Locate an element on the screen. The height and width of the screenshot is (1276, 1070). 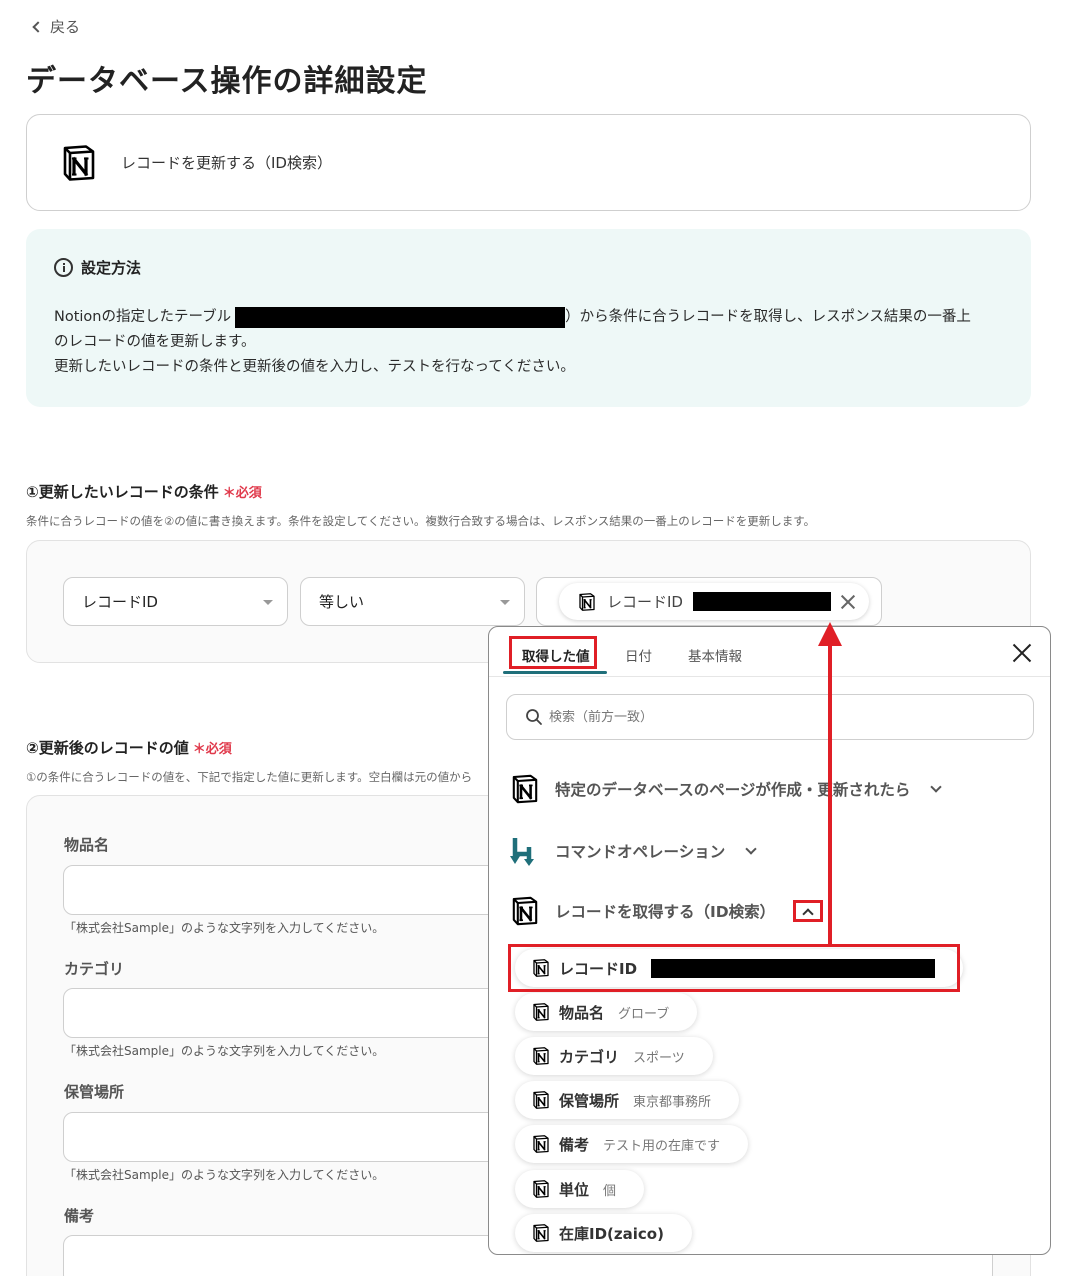
variable-inventory-id: 在庫ID(zaico) is located at coordinates (603, 1233).